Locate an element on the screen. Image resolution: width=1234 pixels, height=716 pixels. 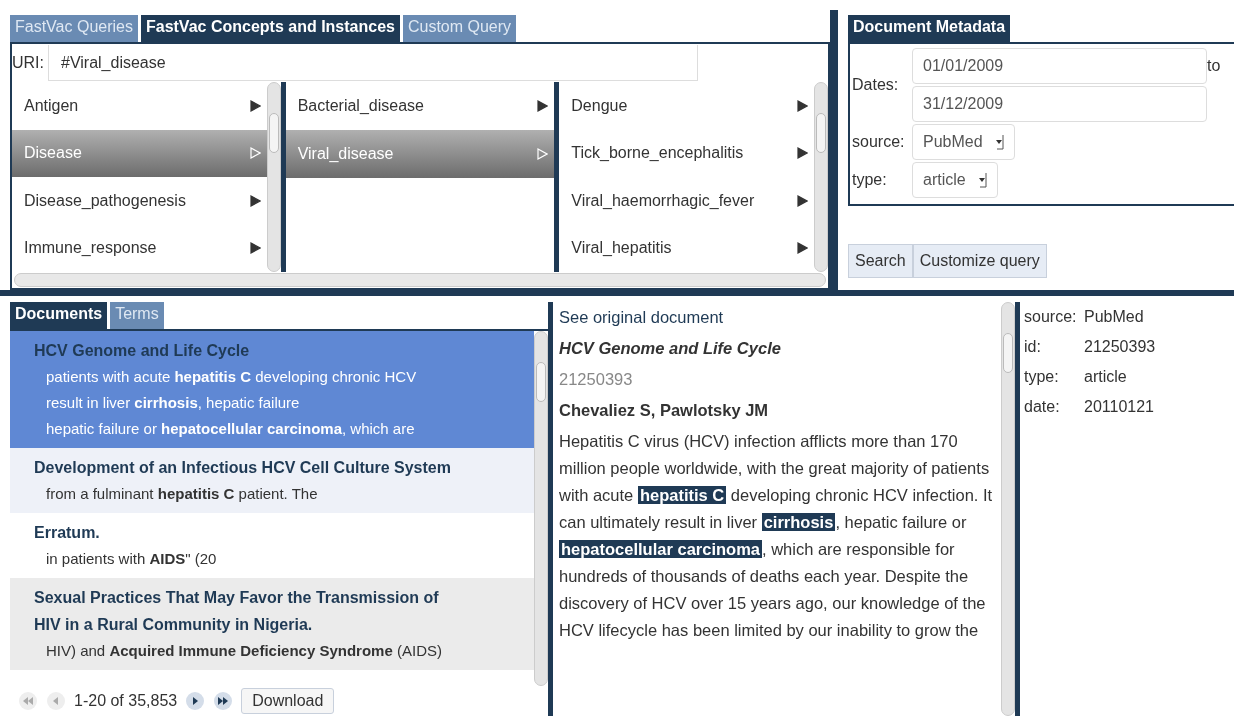
field-value: 21250393 is located at coordinates (1120, 347).